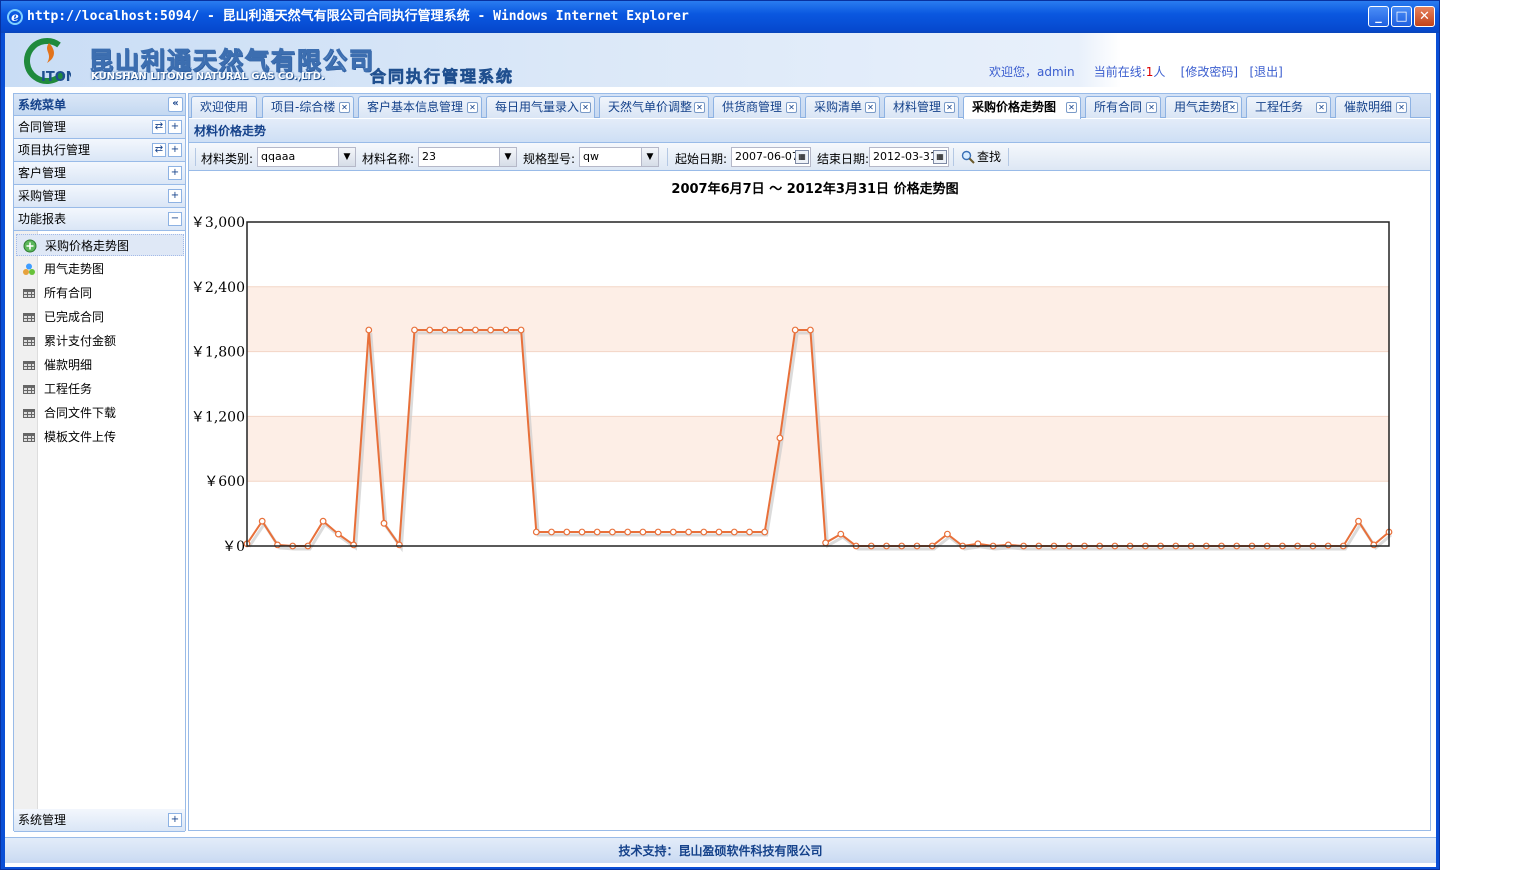 Image resolution: width=1528 pixels, height=870 pixels. What do you see at coordinates (1288, 107) in the screenshot?
I see `tab-item: 工程任务 ✕` at bounding box center [1288, 107].